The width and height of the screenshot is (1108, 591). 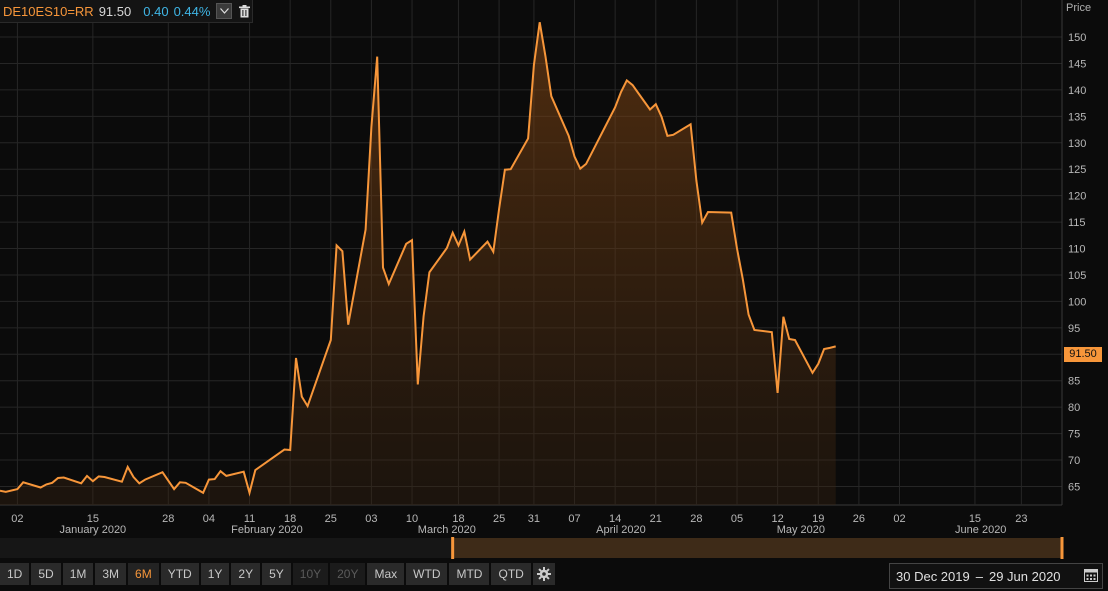 What do you see at coordinates (621, 530) in the screenshot?
I see `month-label: April 2020` at bounding box center [621, 530].